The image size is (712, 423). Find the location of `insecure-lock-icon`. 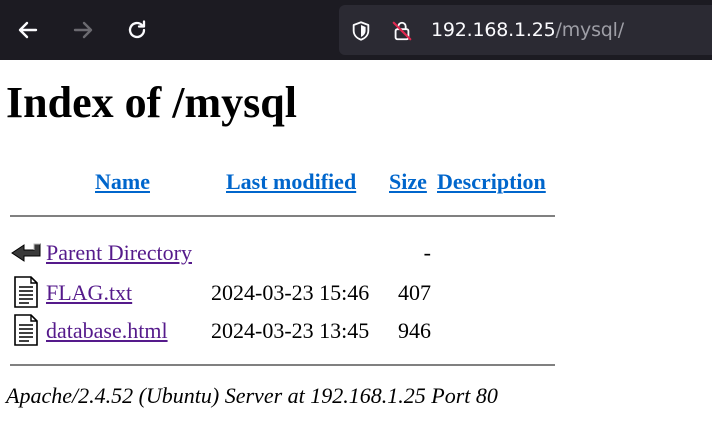

insecure-lock-icon is located at coordinates (402, 31).